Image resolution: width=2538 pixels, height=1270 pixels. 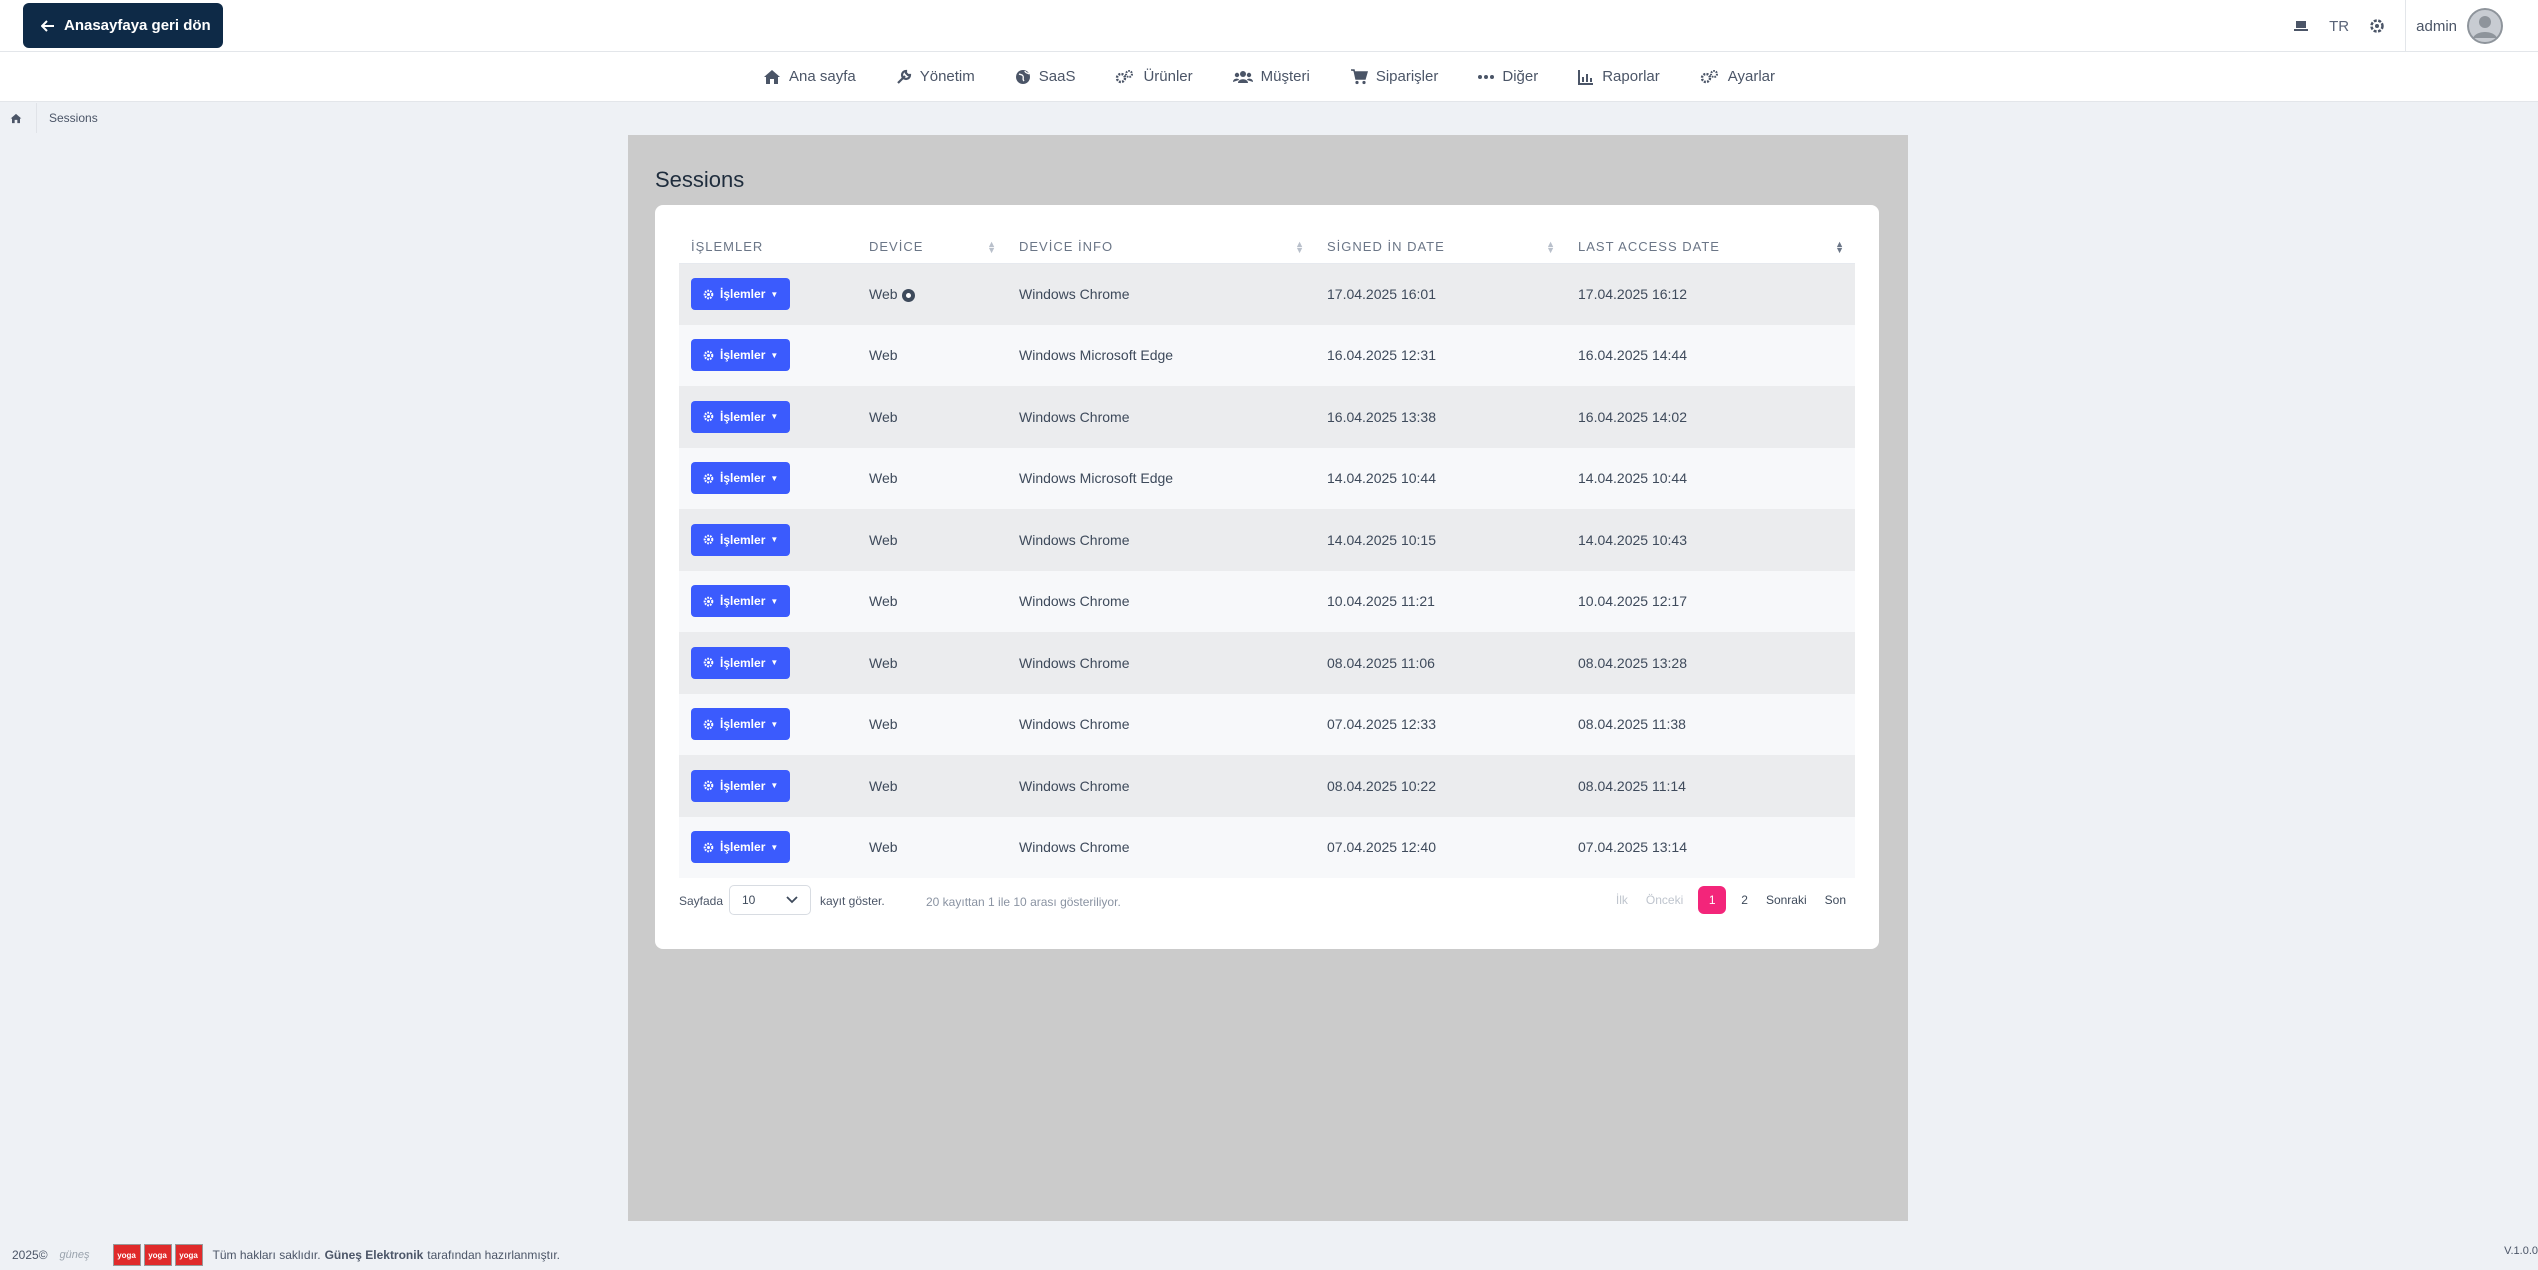 I want to click on page-first: İlk, so click(x=1622, y=900).